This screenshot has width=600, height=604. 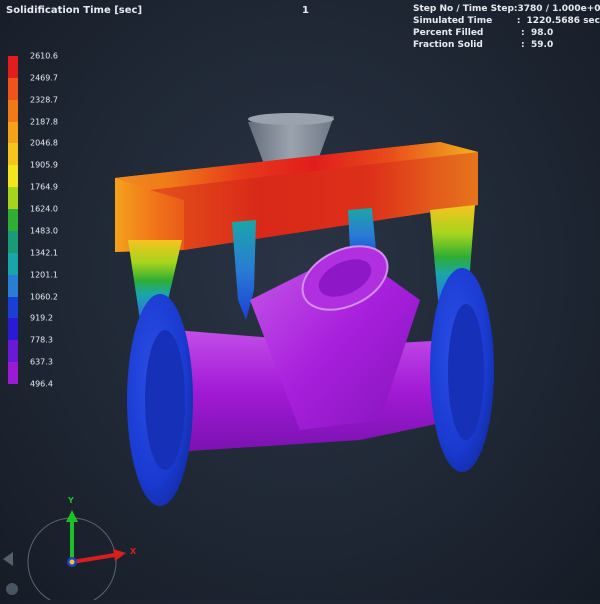 What do you see at coordinates (76, 557) in the screenshot?
I see `triad-axes` at bounding box center [76, 557].